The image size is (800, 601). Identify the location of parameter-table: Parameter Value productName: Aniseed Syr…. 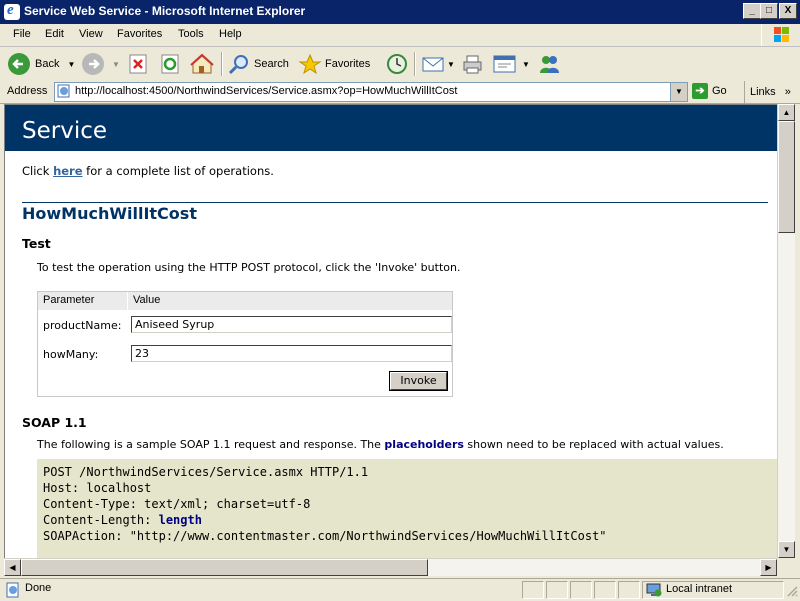
(245, 344).